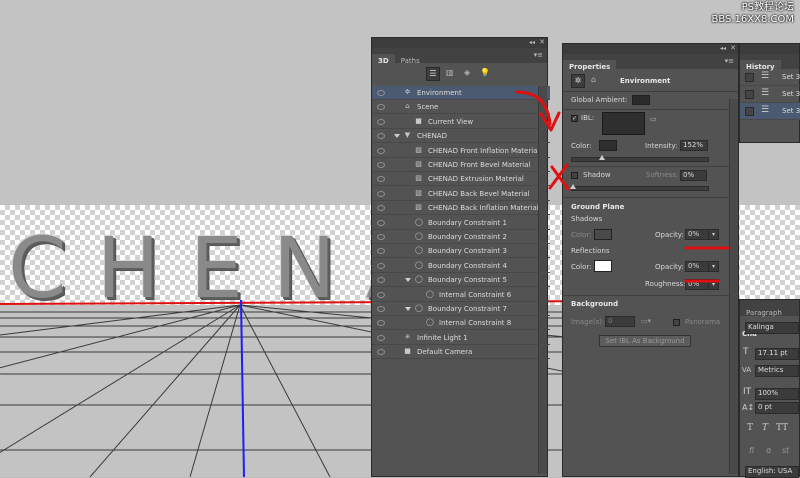 The width and height of the screenshot is (800, 478). Describe the element at coordinates (622, 186) in the screenshot. I see `annotation-overlay` at that location.